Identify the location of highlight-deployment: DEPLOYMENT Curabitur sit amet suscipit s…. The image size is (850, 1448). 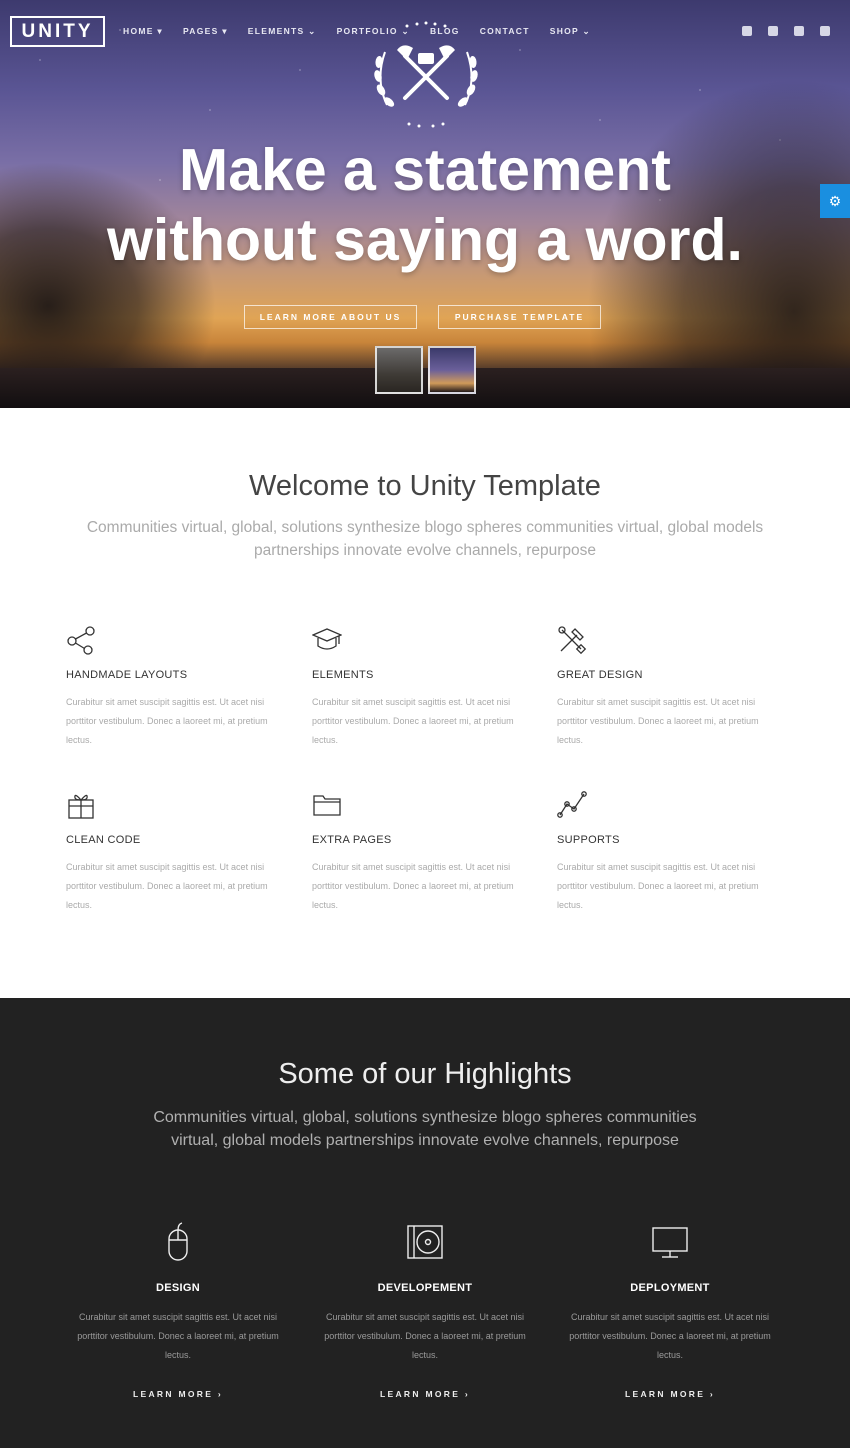
(670, 1310).